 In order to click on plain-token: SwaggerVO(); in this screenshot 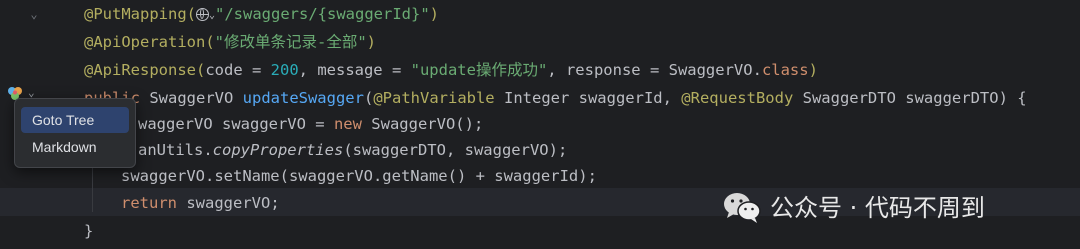, I will do `click(422, 124)`.